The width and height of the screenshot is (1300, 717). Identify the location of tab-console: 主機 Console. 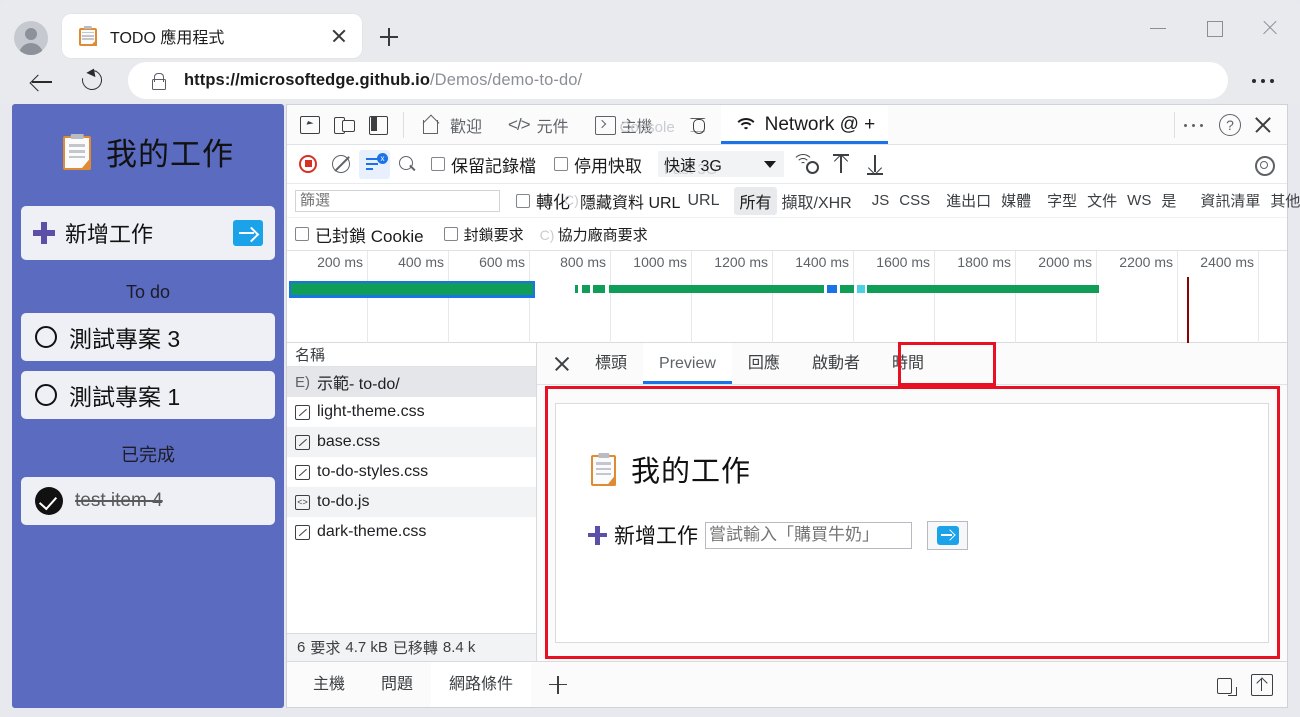
(628, 124).